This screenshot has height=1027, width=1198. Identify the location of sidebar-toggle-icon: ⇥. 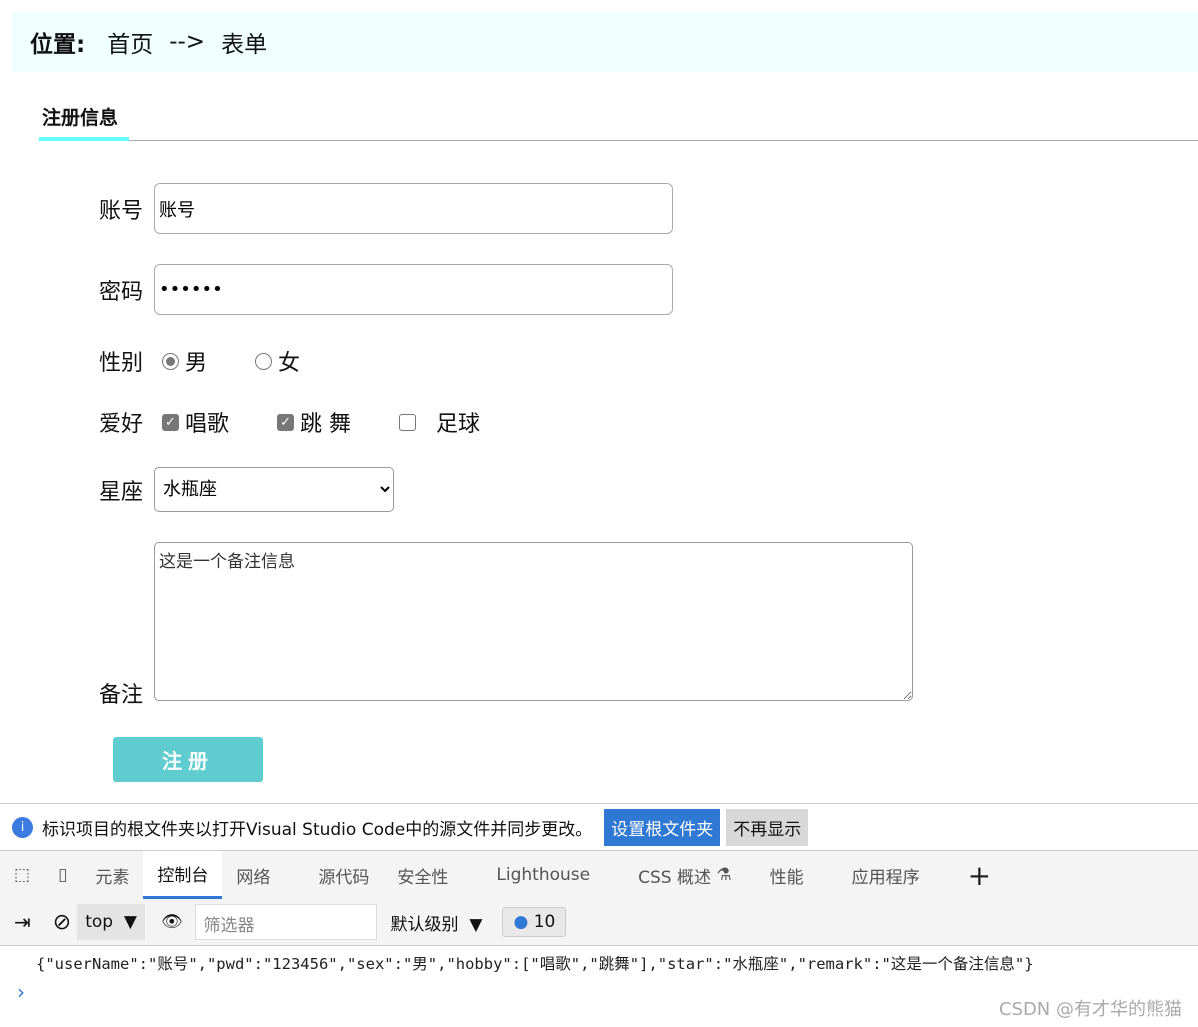
(22, 922).